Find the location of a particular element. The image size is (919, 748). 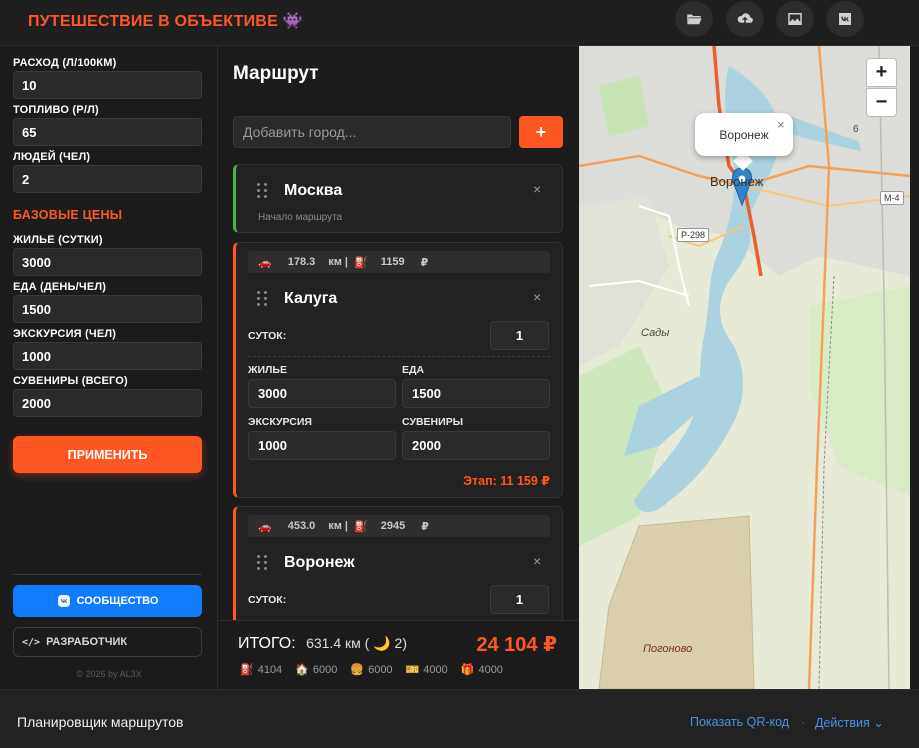

sidebar-divider is located at coordinates (107, 574).